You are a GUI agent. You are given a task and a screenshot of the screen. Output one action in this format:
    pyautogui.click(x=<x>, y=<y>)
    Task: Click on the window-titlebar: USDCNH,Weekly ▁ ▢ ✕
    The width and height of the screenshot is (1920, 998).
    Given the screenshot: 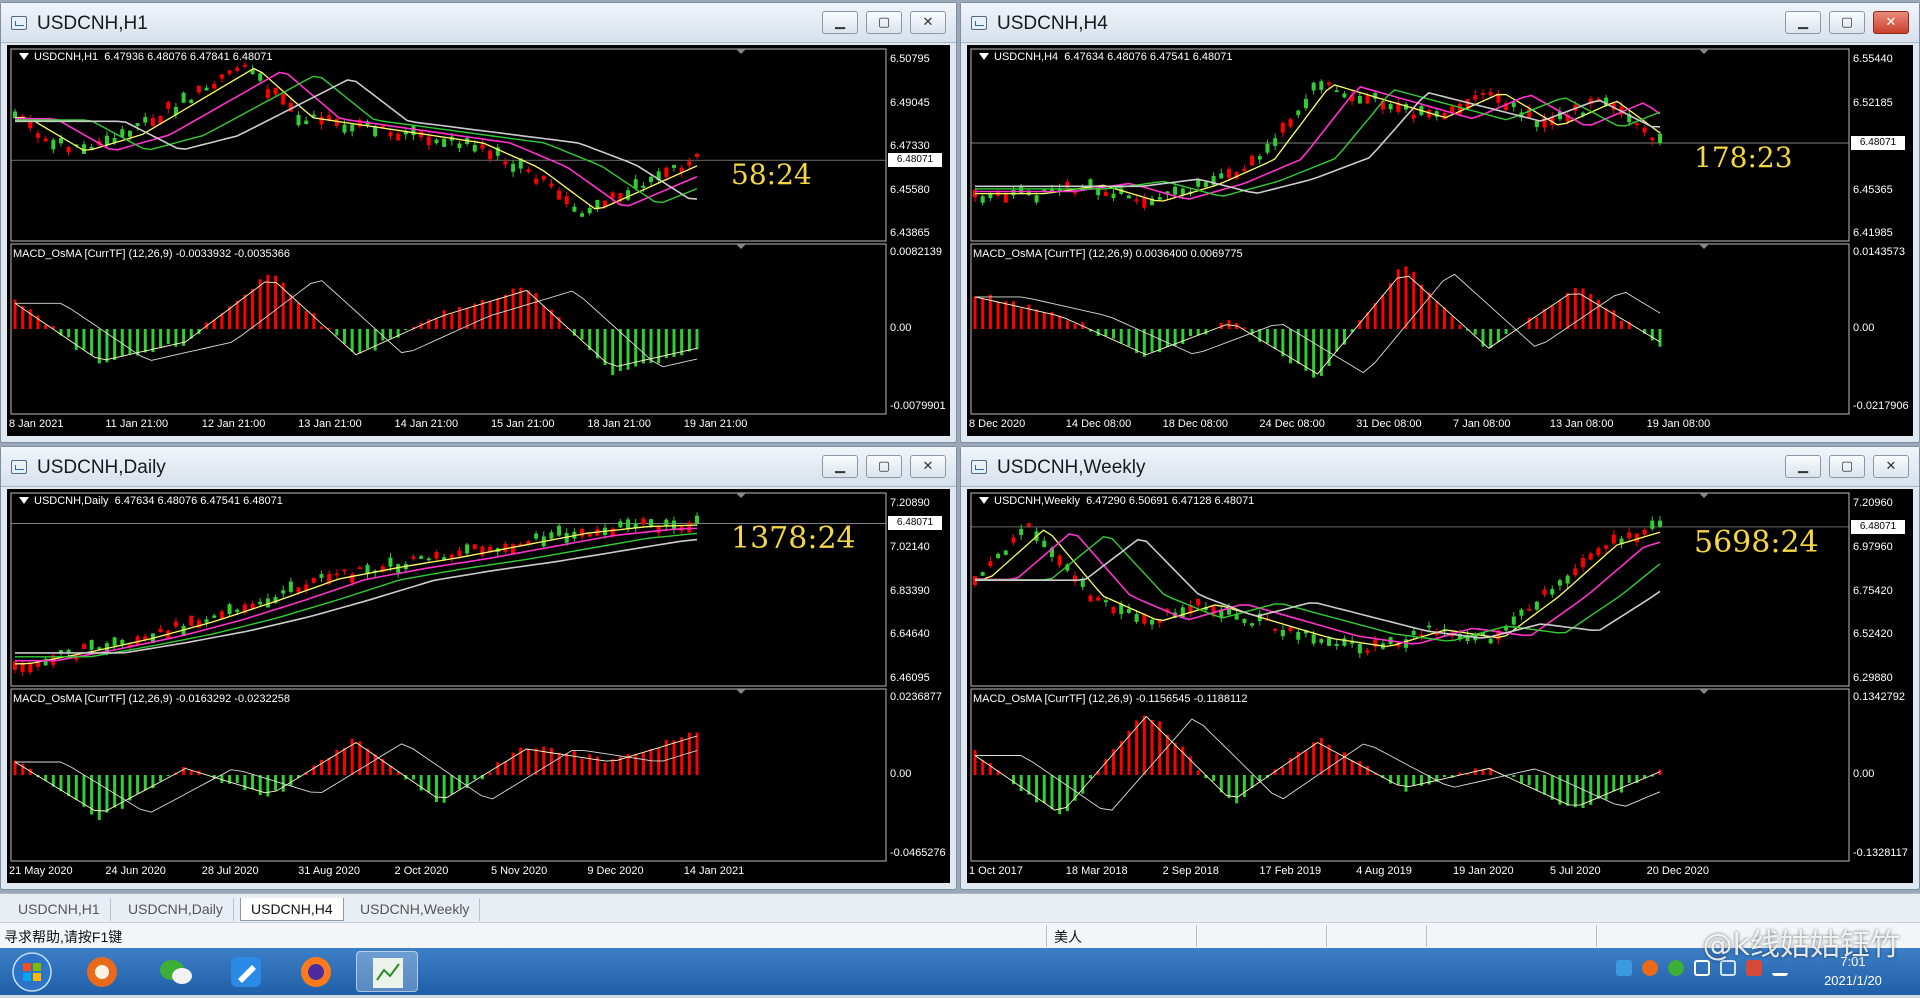 What is the action you would take?
    pyautogui.click(x=1440, y=467)
    